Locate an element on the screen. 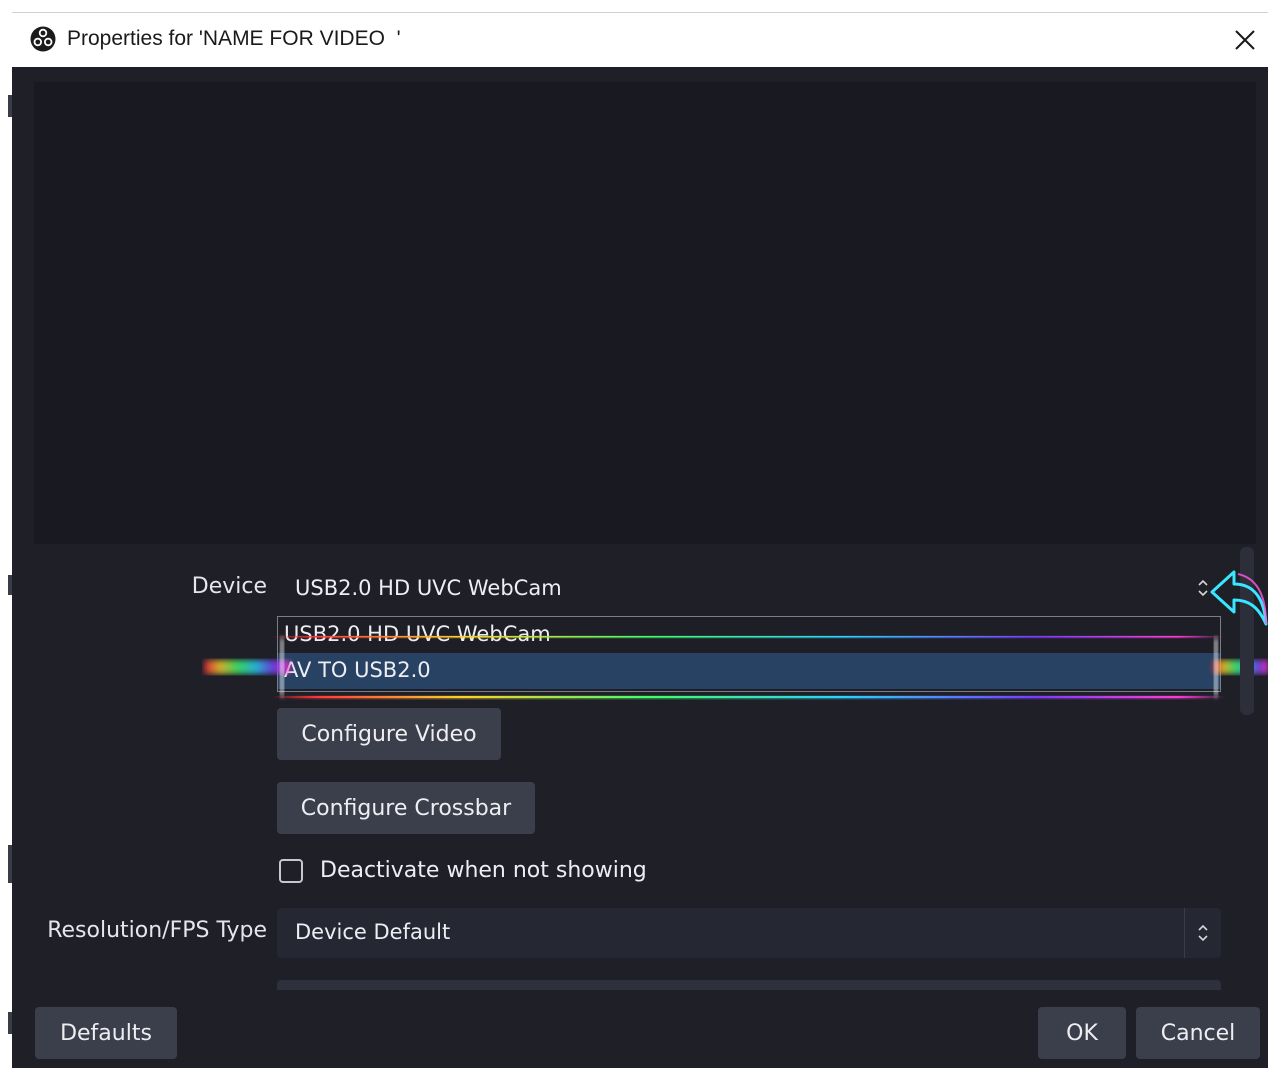 The height and width of the screenshot is (1068, 1268). device-dropdown-list: USB2.0 HD UVC WebCam AV TO USB2.0 is located at coordinates (749, 654).